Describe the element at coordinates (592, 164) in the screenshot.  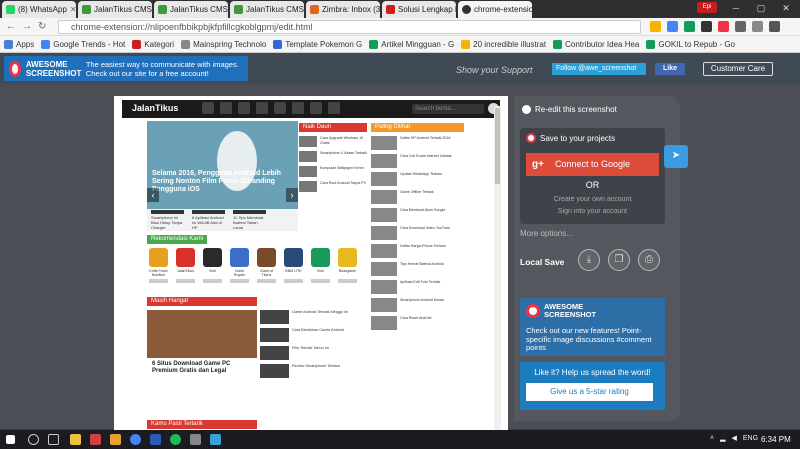
I see `connect-google-button: g+ Connect to Google` at that location.